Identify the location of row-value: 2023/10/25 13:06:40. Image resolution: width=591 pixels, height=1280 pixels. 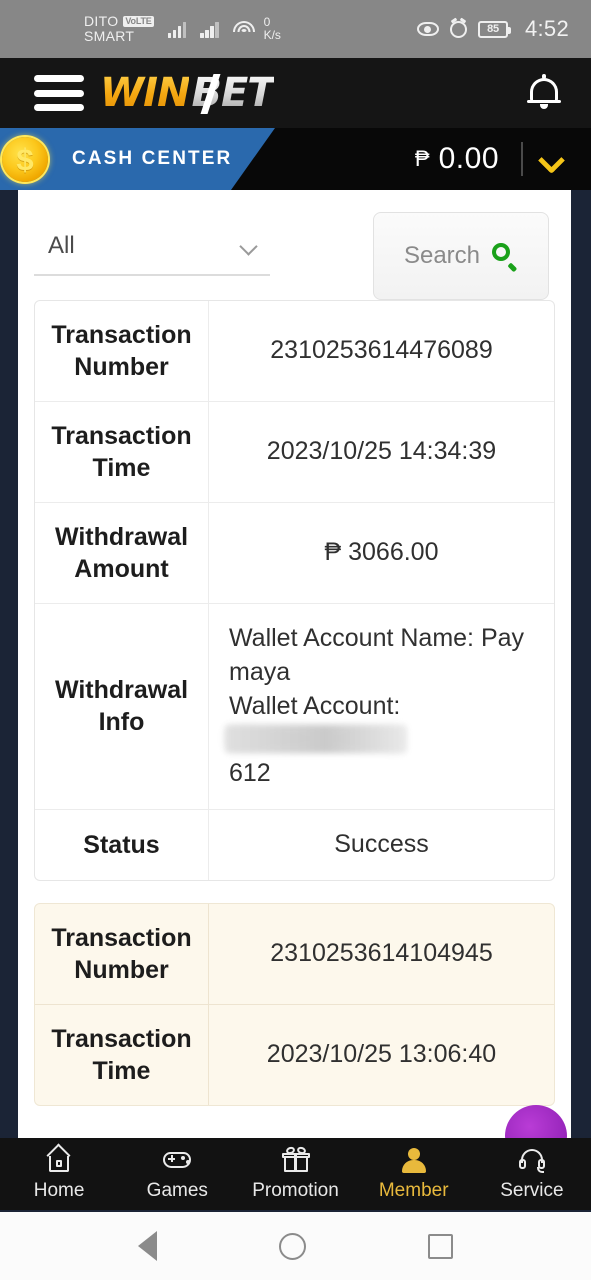
(381, 1053).